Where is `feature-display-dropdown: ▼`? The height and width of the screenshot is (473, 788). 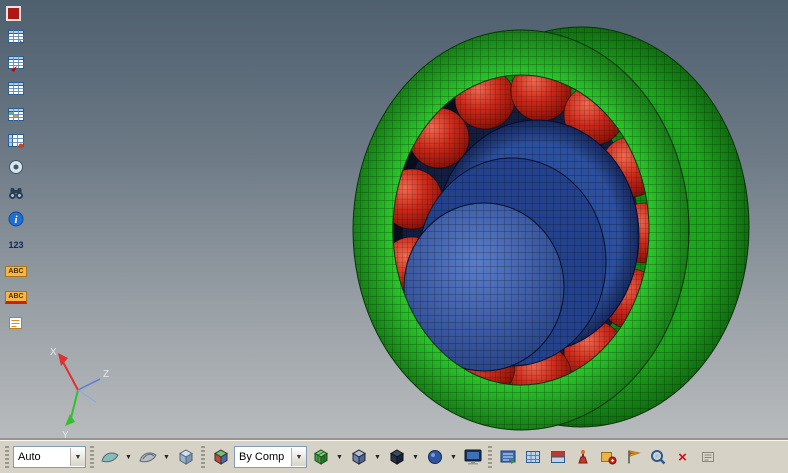 feature-display-dropdown: ▼ is located at coordinates (415, 457).